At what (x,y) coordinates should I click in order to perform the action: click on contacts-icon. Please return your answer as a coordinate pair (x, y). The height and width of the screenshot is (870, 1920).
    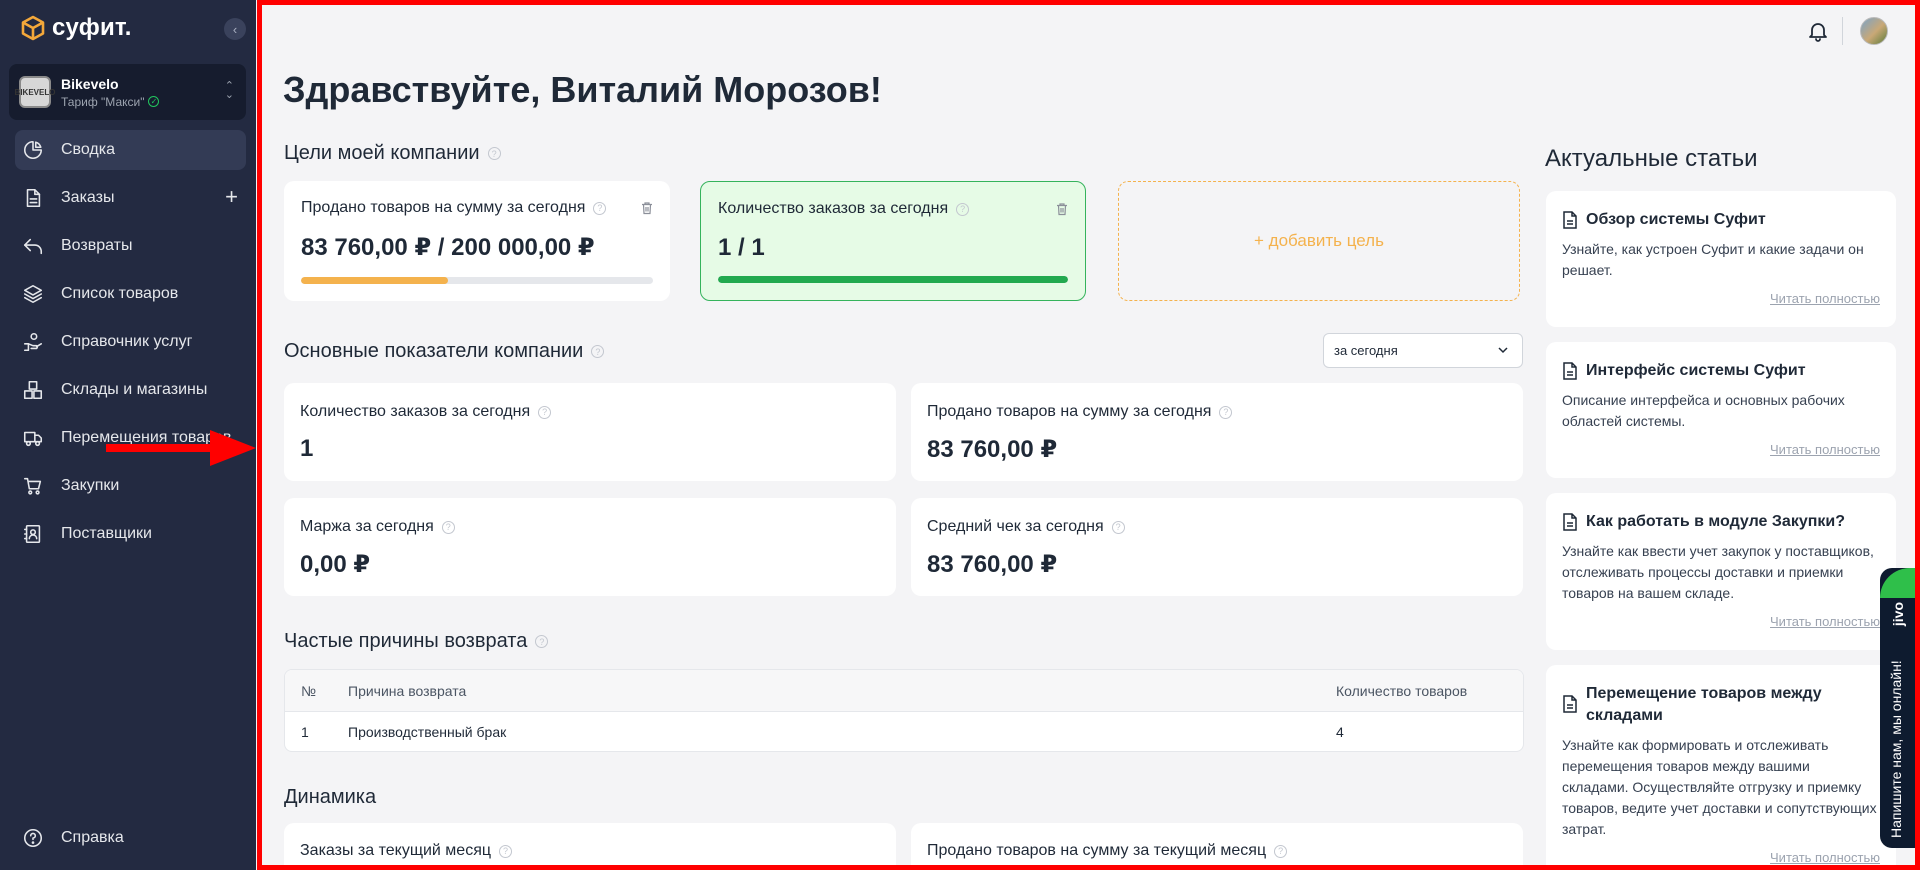
    Looking at the image, I should click on (33, 534).